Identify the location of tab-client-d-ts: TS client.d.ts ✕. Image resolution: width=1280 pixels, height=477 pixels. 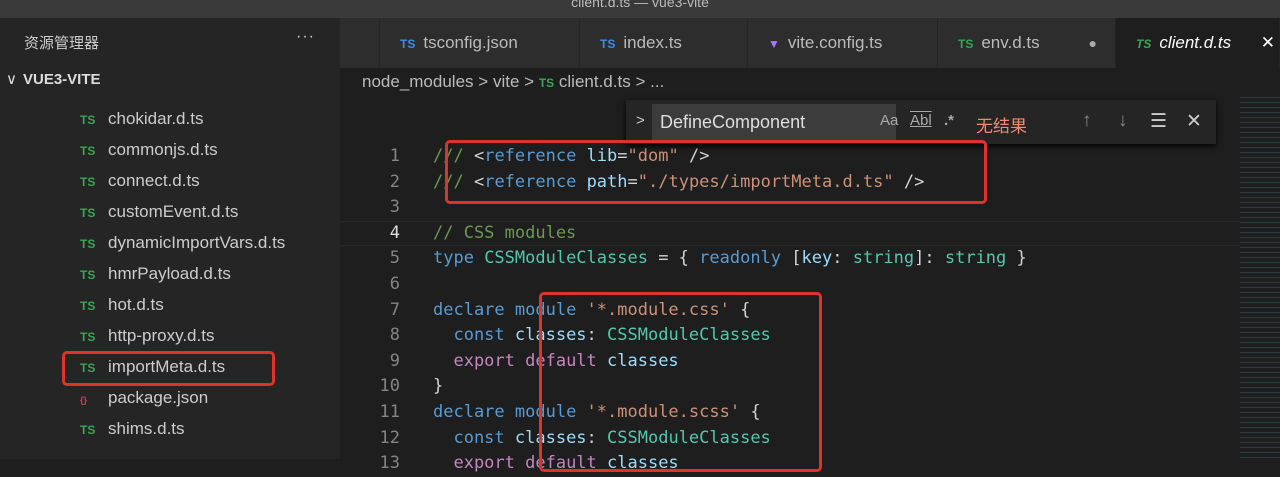
(1198, 43).